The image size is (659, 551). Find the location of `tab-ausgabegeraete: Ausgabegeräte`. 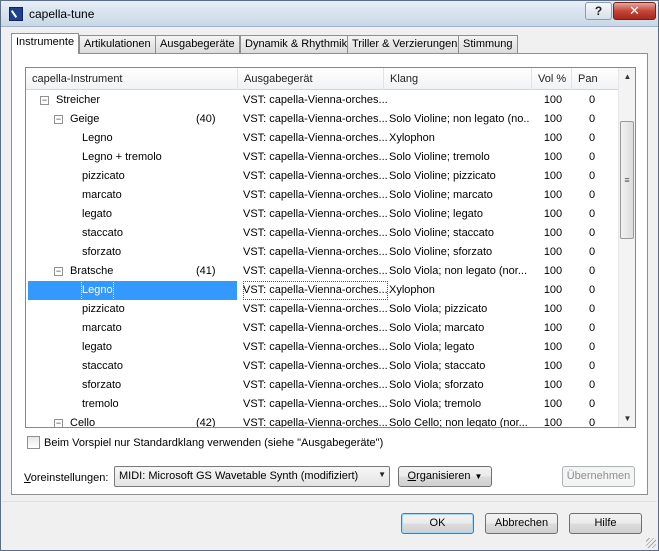

tab-ausgabegeraete: Ausgabegeräte is located at coordinates (197, 44).